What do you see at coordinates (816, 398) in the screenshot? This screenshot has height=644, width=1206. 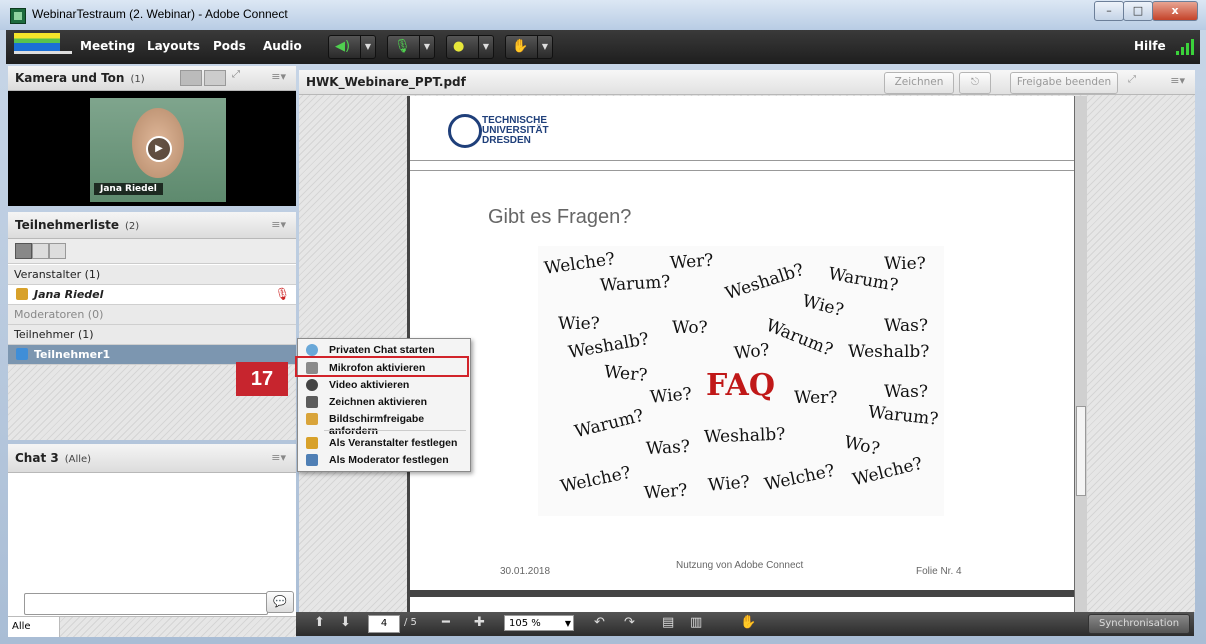 I see `faq-word: Wer?` at bounding box center [816, 398].